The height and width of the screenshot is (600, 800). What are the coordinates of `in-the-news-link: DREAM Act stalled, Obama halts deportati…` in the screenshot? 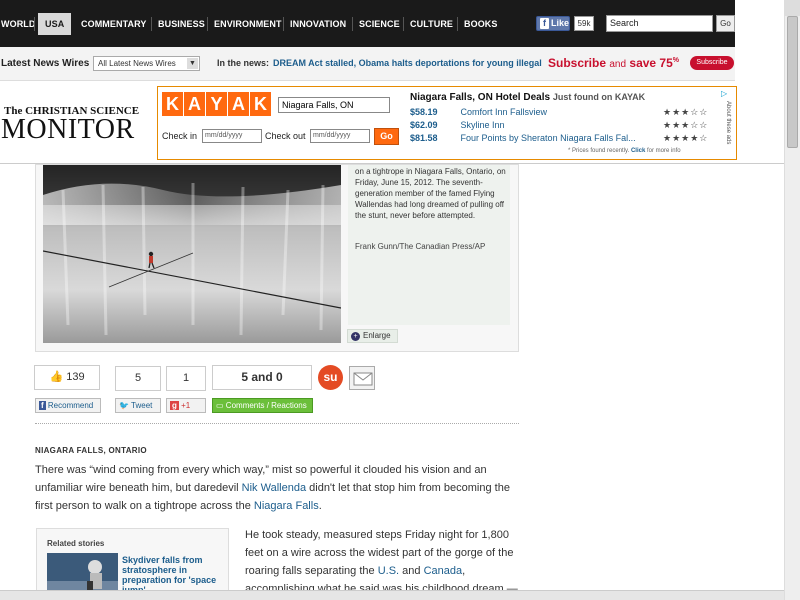 It's located at (407, 63).